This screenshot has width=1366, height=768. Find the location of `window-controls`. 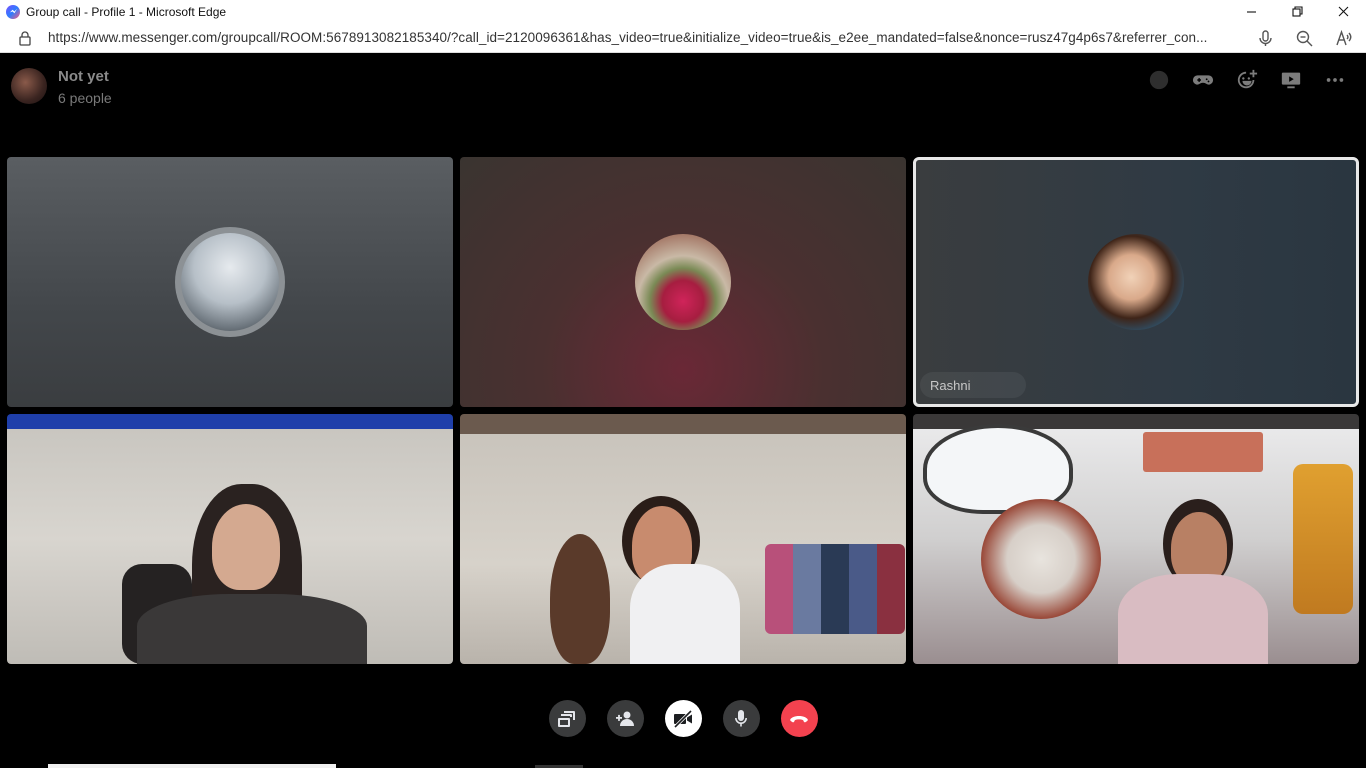

window-controls is located at coordinates (1297, 11).